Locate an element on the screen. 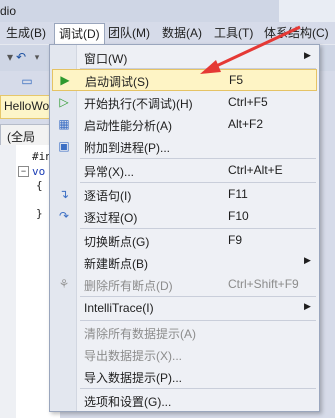  annotation-arrow-head is located at coordinates (210, 67).